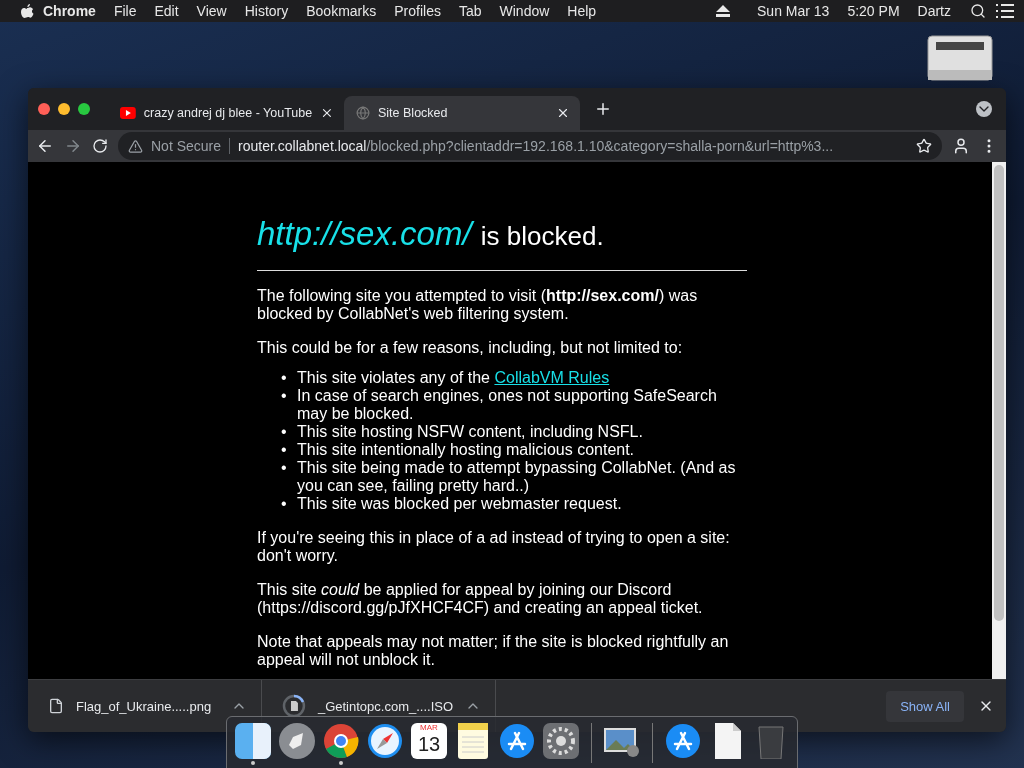 The image size is (1024, 768). I want to click on calendar-icon: MAR 13, so click(429, 741).